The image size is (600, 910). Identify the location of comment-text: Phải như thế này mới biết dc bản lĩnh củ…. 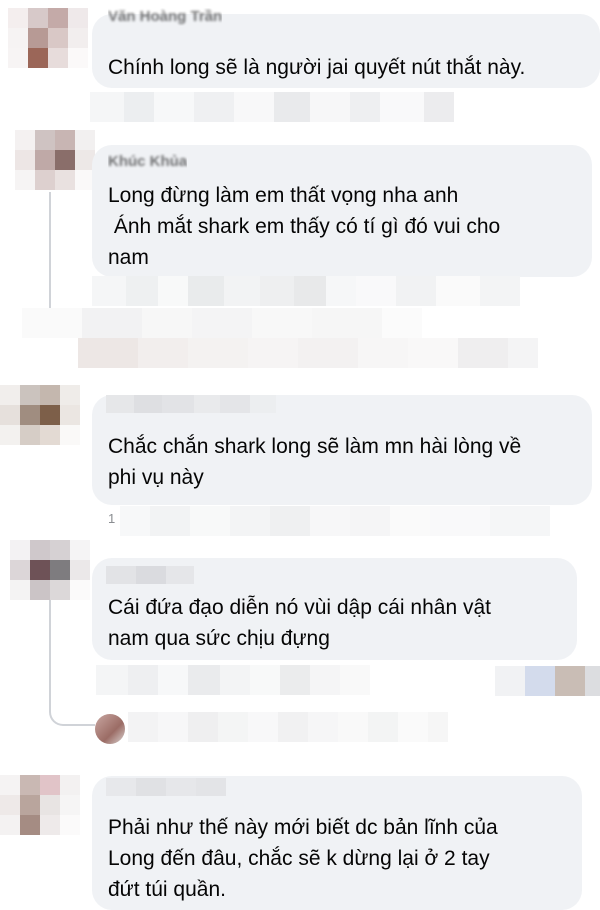
(303, 858).